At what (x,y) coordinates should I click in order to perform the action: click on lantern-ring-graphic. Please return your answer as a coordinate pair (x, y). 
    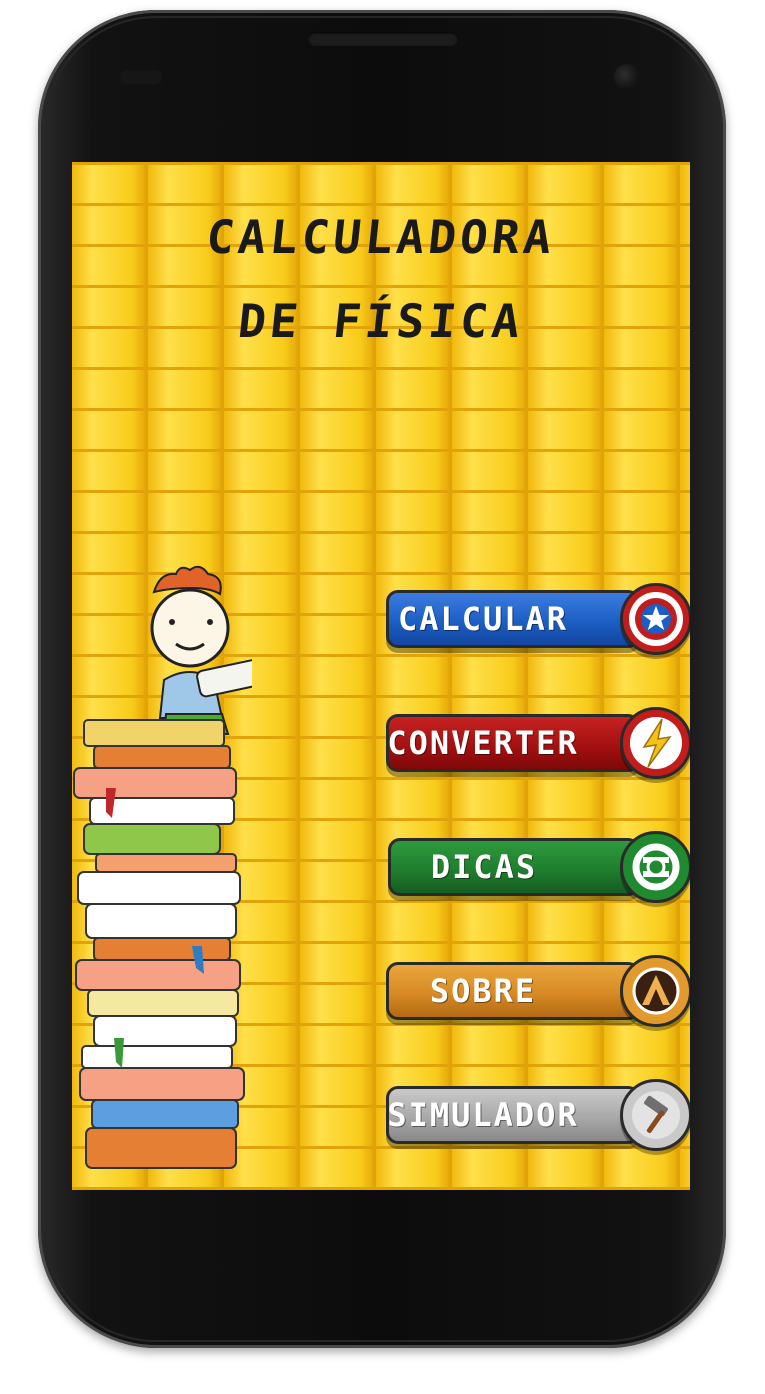
    Looking at the image, I should click on (656, 867).